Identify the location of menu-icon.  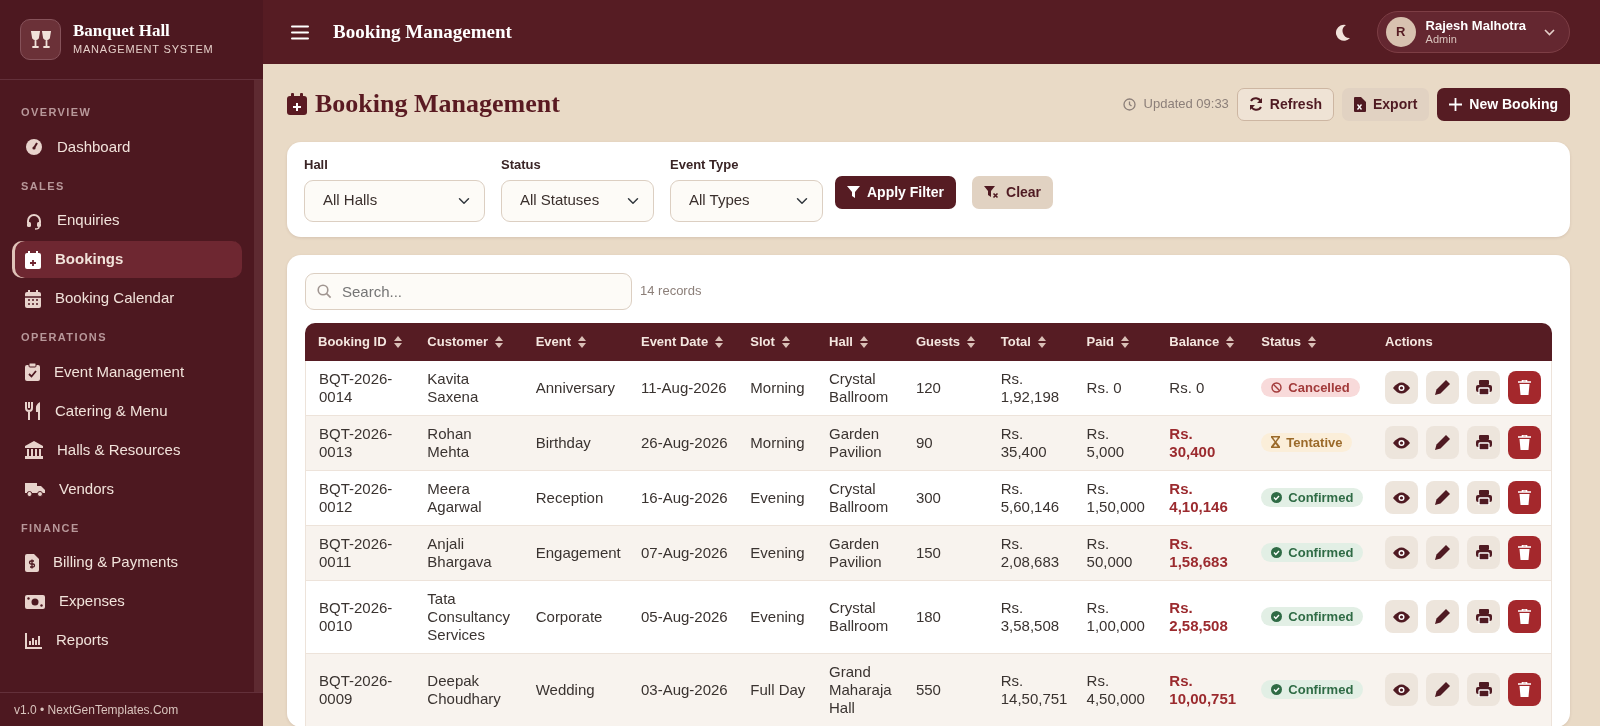
(300, 32).